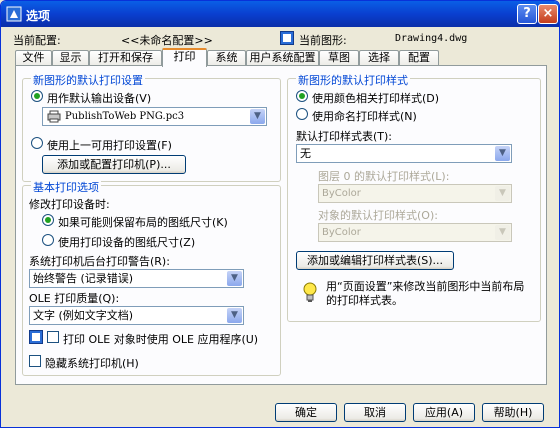 Image resolution: width=560 pixels, height=428 pixels. Describe the element at coordinates (548, 14) in the screenshot. I see `close-button: ×` at that location.